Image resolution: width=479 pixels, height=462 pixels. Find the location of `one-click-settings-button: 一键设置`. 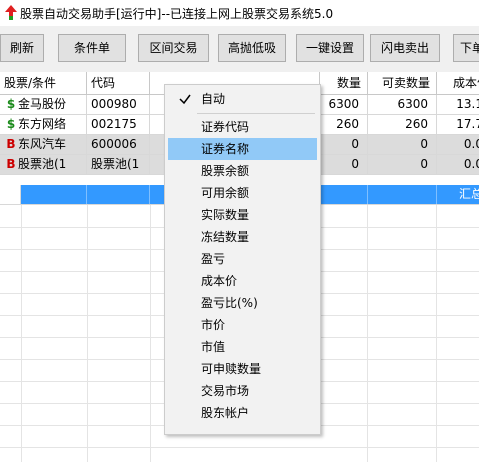

one-click-settings-button: 一键设置 is located at coordinates (330, 48).